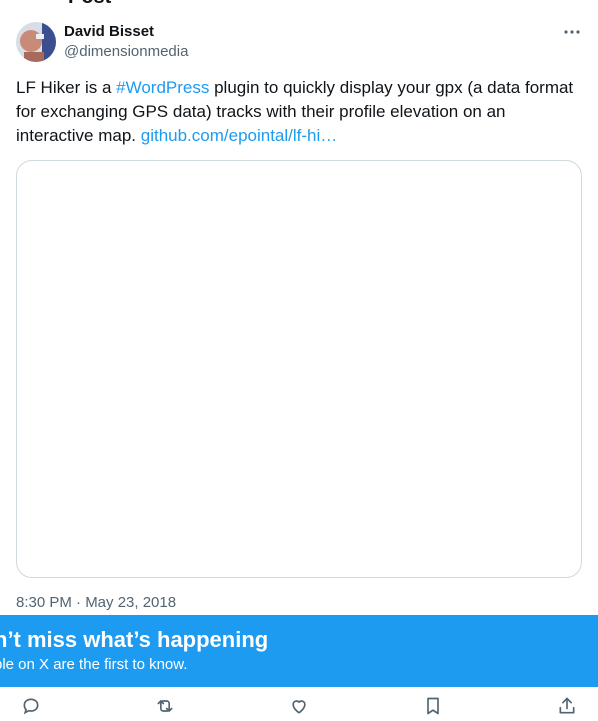 The height and width of the screenshot is (721, 598). What do you see at coordinates (134, 639) in the screenshot?
I see `banner-title: n’t miss what’s happening` at bounding box center [134, 639].